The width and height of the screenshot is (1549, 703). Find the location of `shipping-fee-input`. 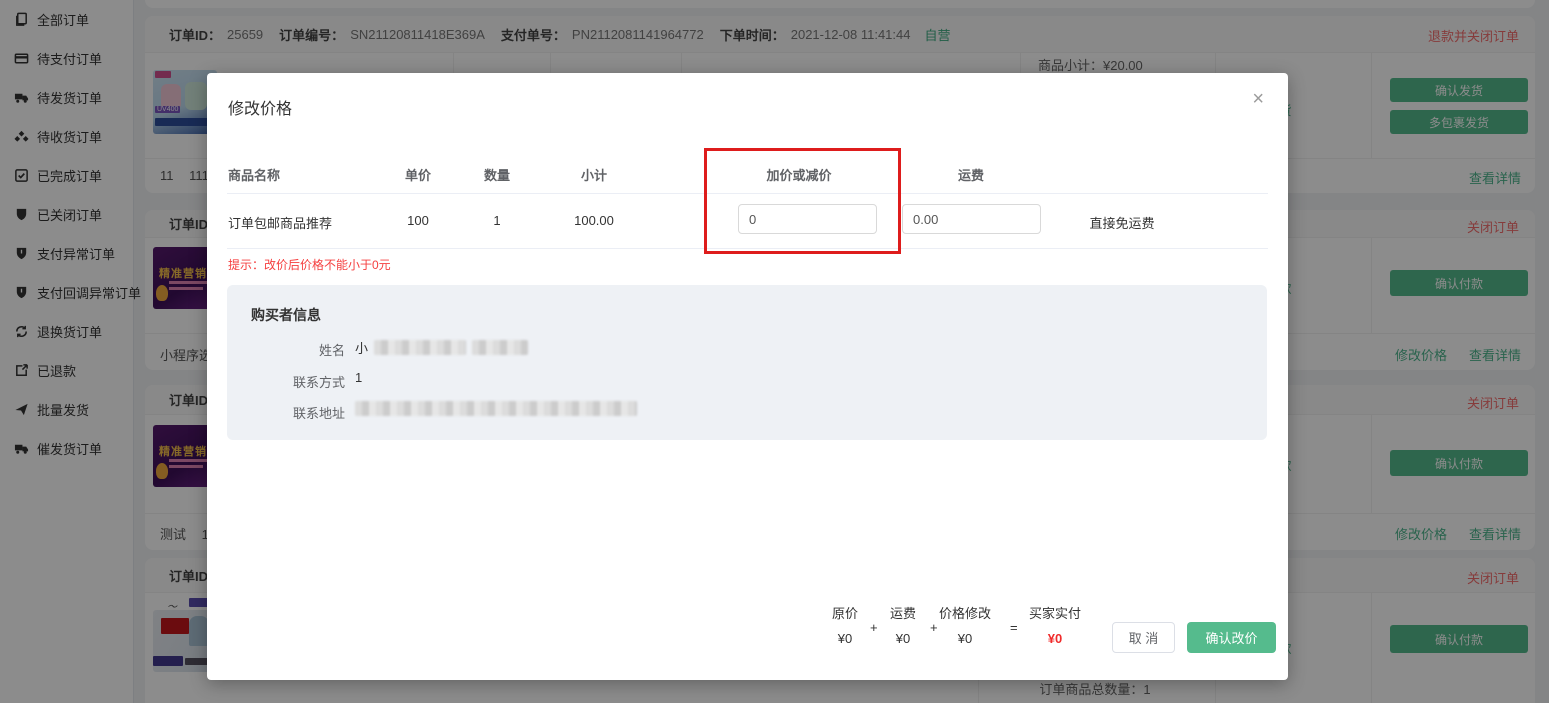

shipping-fee-input is located at coordinates (971, 219).